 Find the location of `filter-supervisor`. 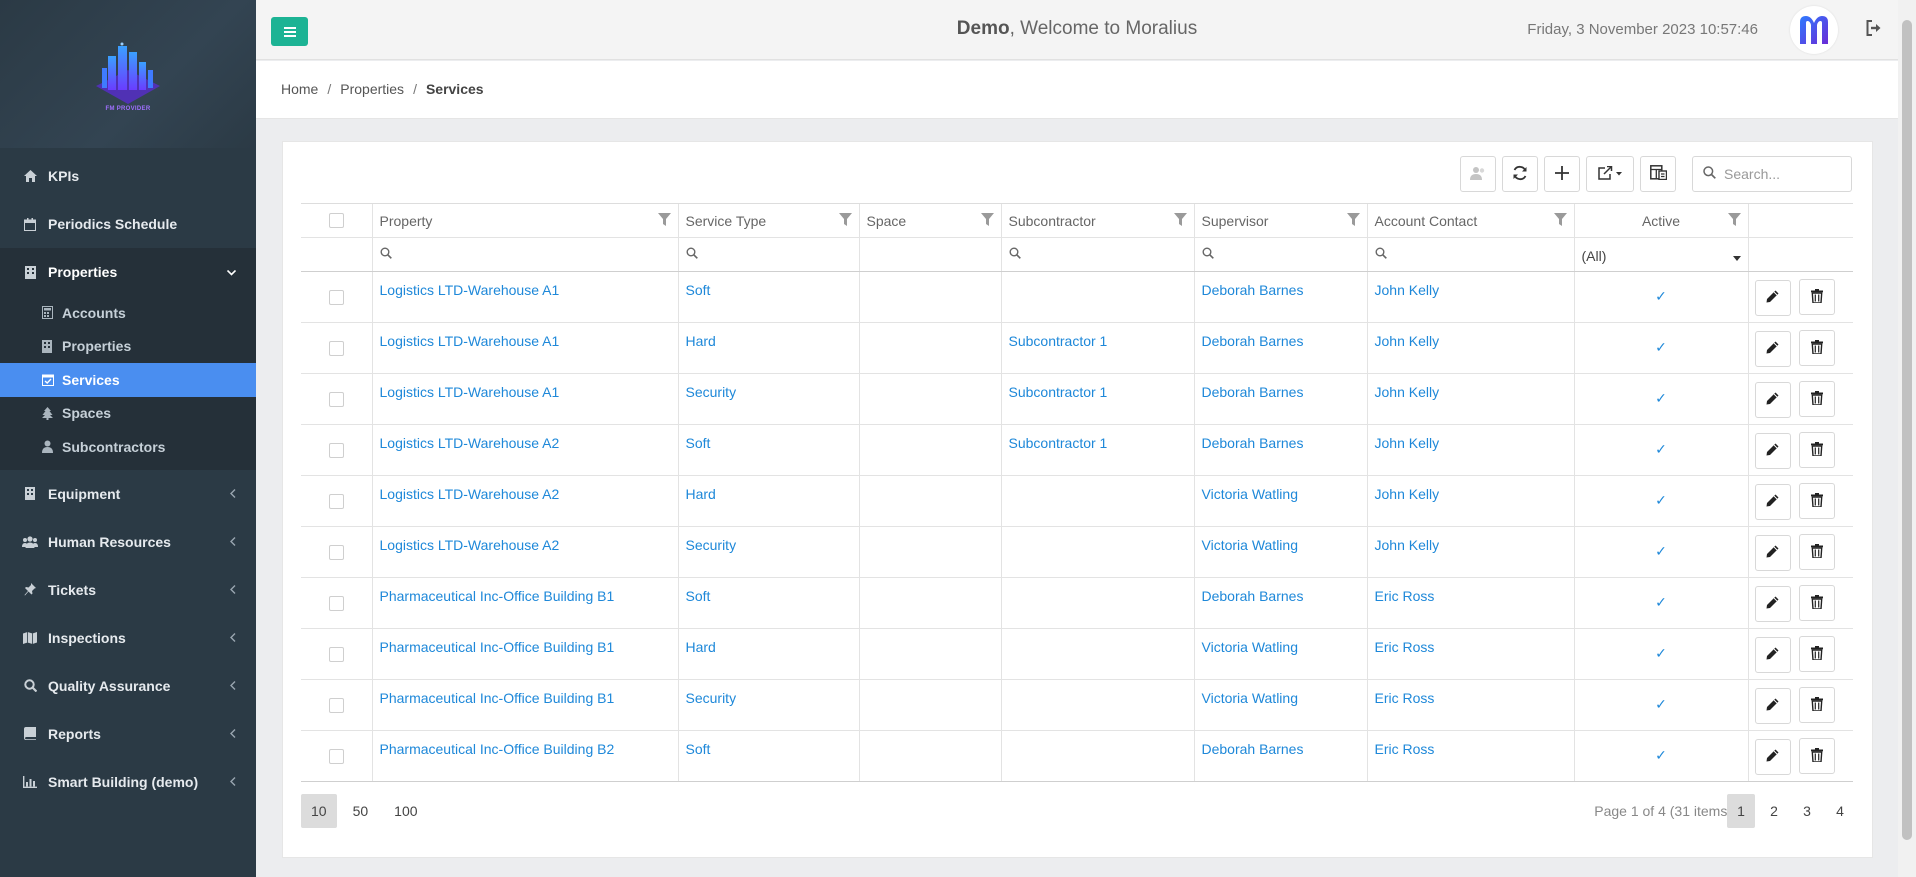

filter-supervisor is located at coordinates (1280, 254).